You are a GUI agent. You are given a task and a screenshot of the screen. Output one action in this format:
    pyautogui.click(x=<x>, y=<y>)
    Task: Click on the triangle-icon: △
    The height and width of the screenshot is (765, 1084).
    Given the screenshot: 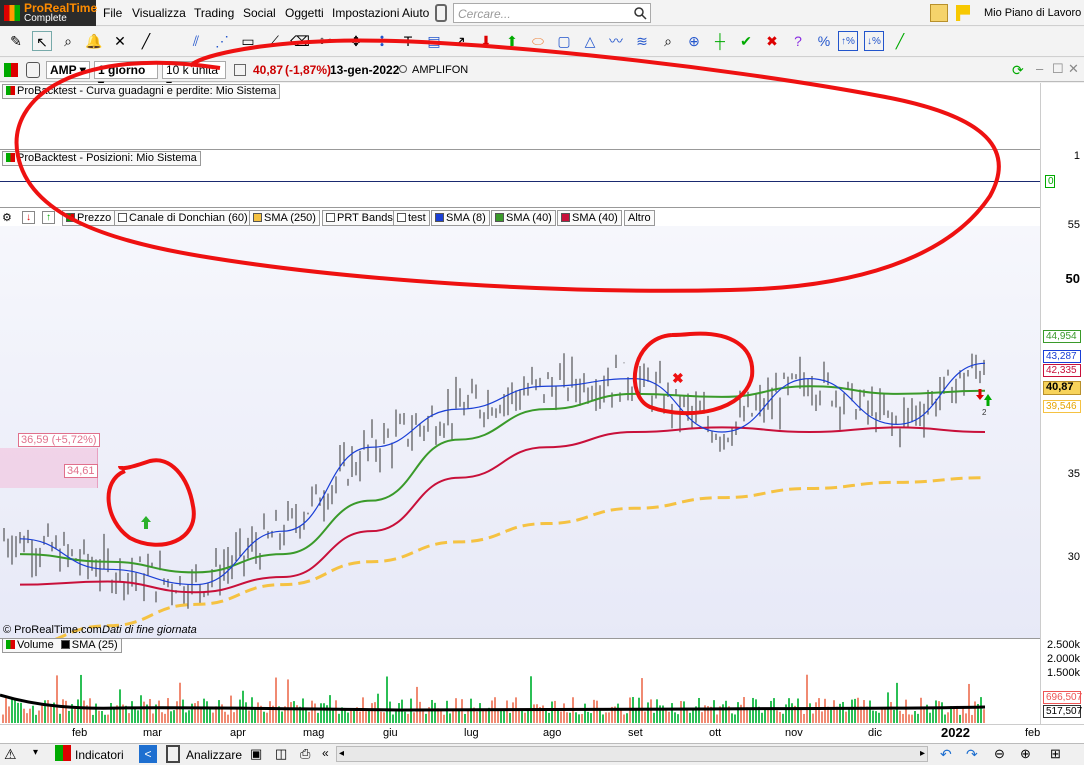 What is the action you would take?
    pyautogui.click(x=590, y=41)
    